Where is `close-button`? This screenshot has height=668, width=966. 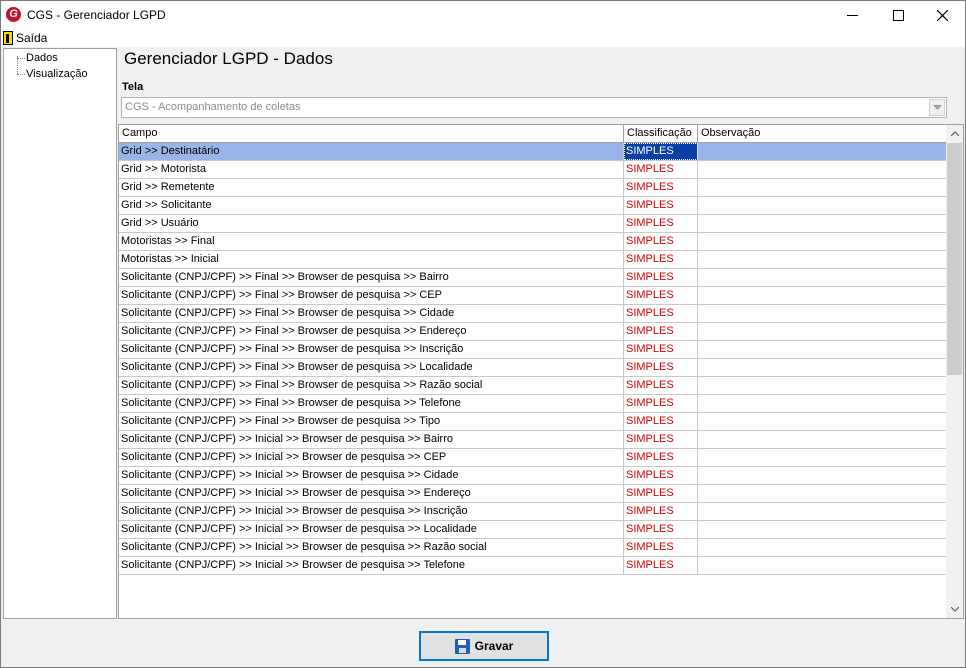
close-button is located at coordinates (942, 15).